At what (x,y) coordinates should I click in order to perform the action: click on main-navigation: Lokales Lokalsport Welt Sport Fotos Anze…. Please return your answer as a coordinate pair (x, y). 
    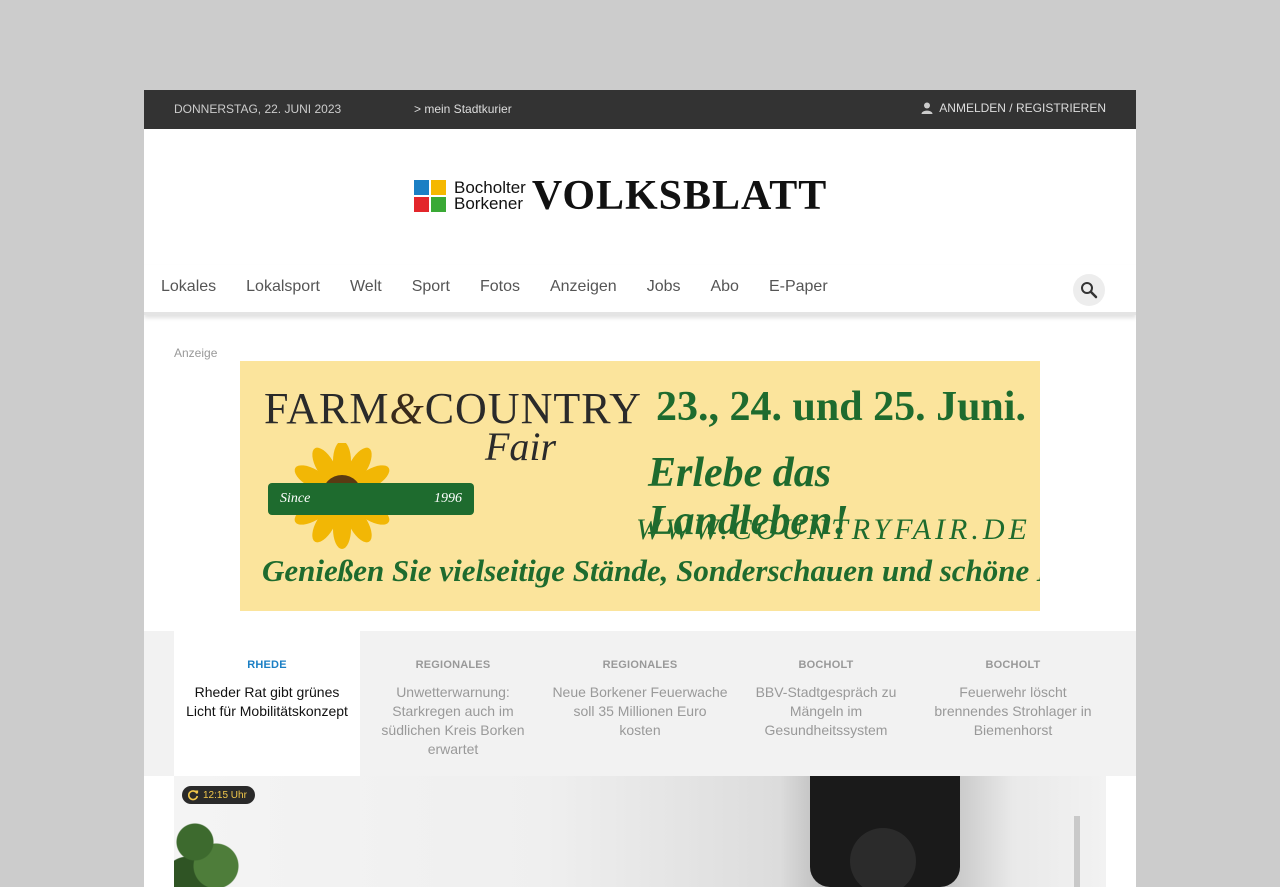
    Looking at the image, I should click on (640, 290).